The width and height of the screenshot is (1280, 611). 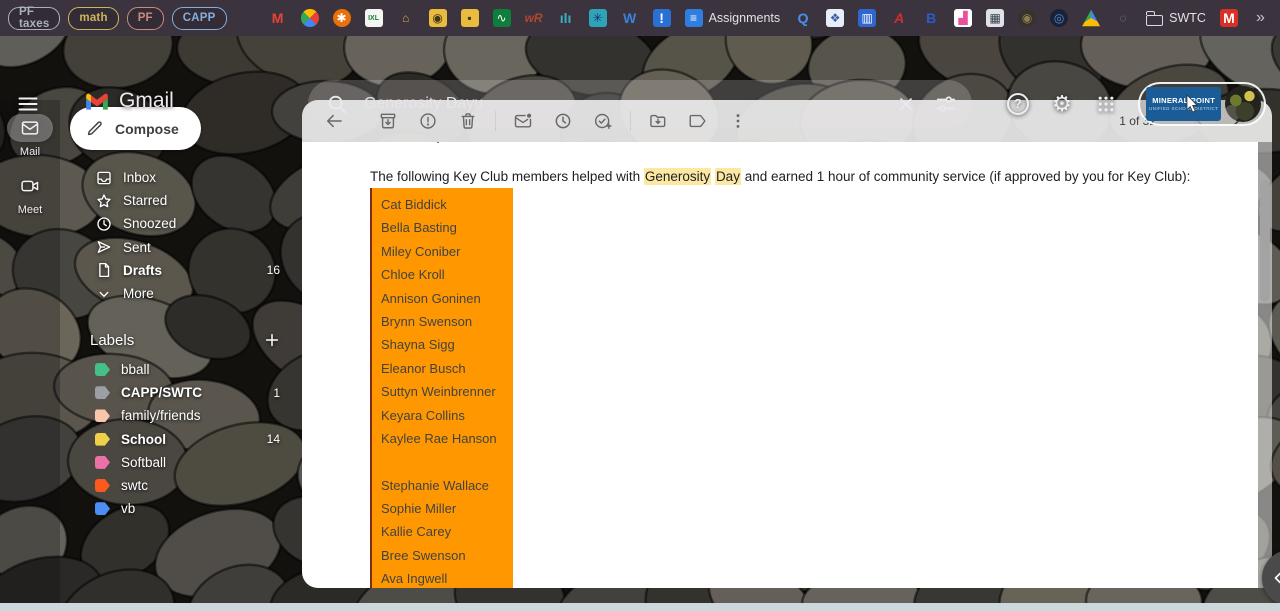 What do you see at coordinates (373, 18) in the screenshot?
I see `ixl-favicon: IXL` at bounding box center [373, 18].